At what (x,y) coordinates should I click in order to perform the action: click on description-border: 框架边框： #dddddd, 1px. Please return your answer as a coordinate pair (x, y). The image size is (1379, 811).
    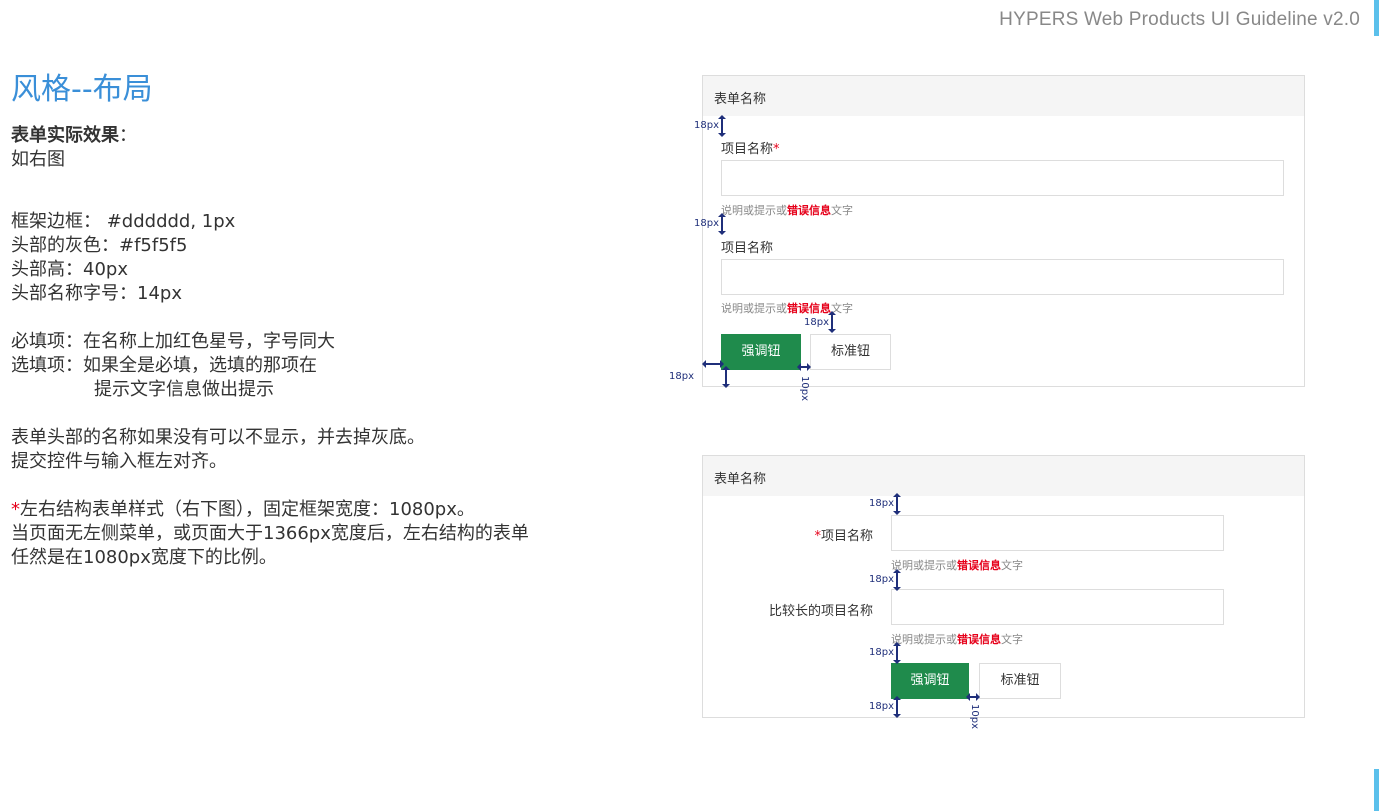
    Looking at the image, I should click on (123, 221).